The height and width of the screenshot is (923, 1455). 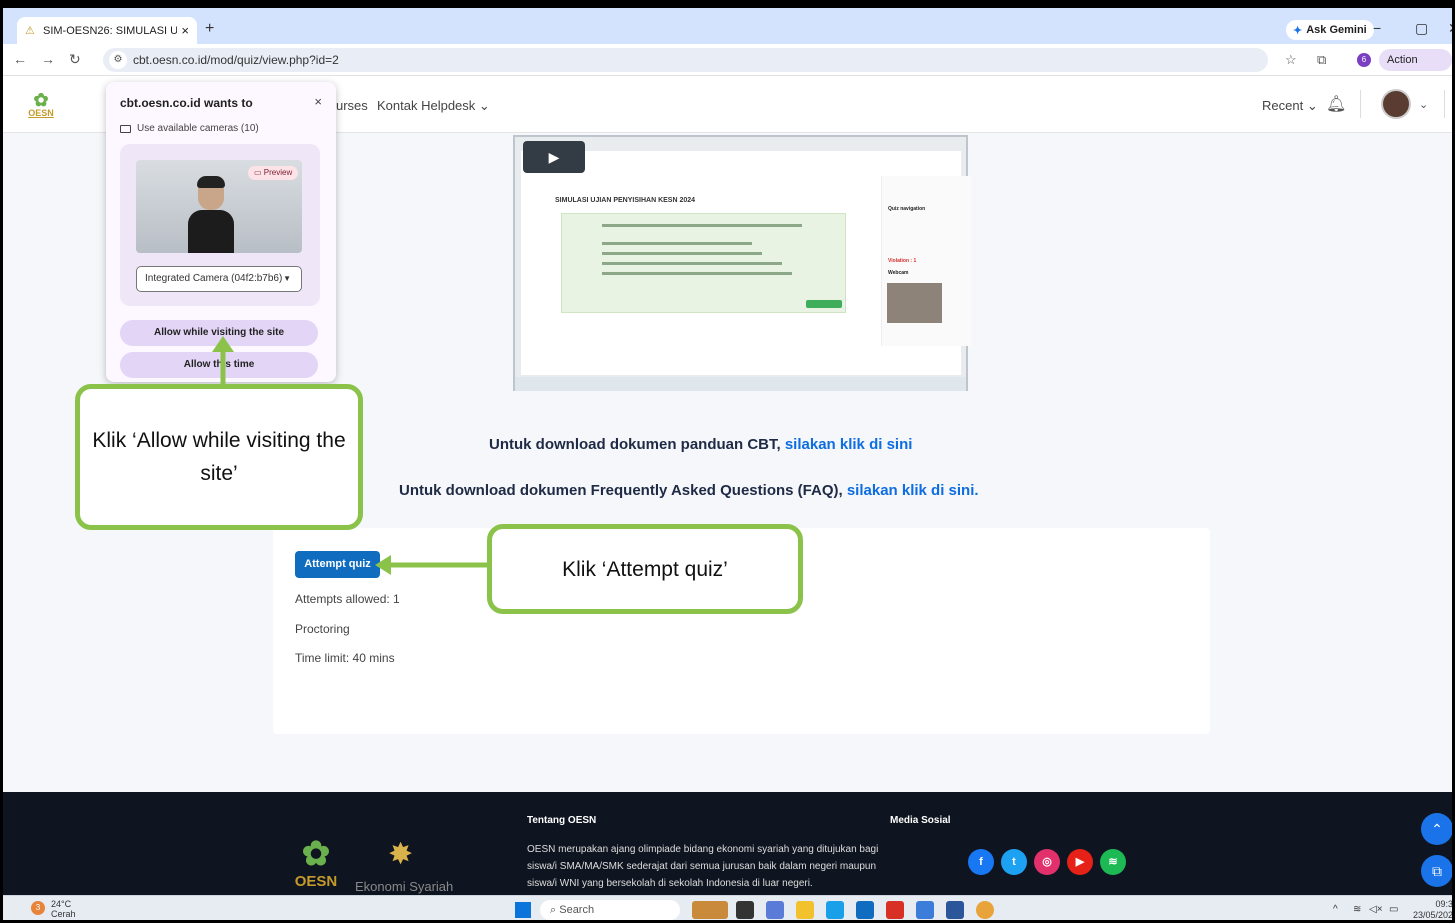 I want to click on forward-icon: →, so click(x=48, y=59).